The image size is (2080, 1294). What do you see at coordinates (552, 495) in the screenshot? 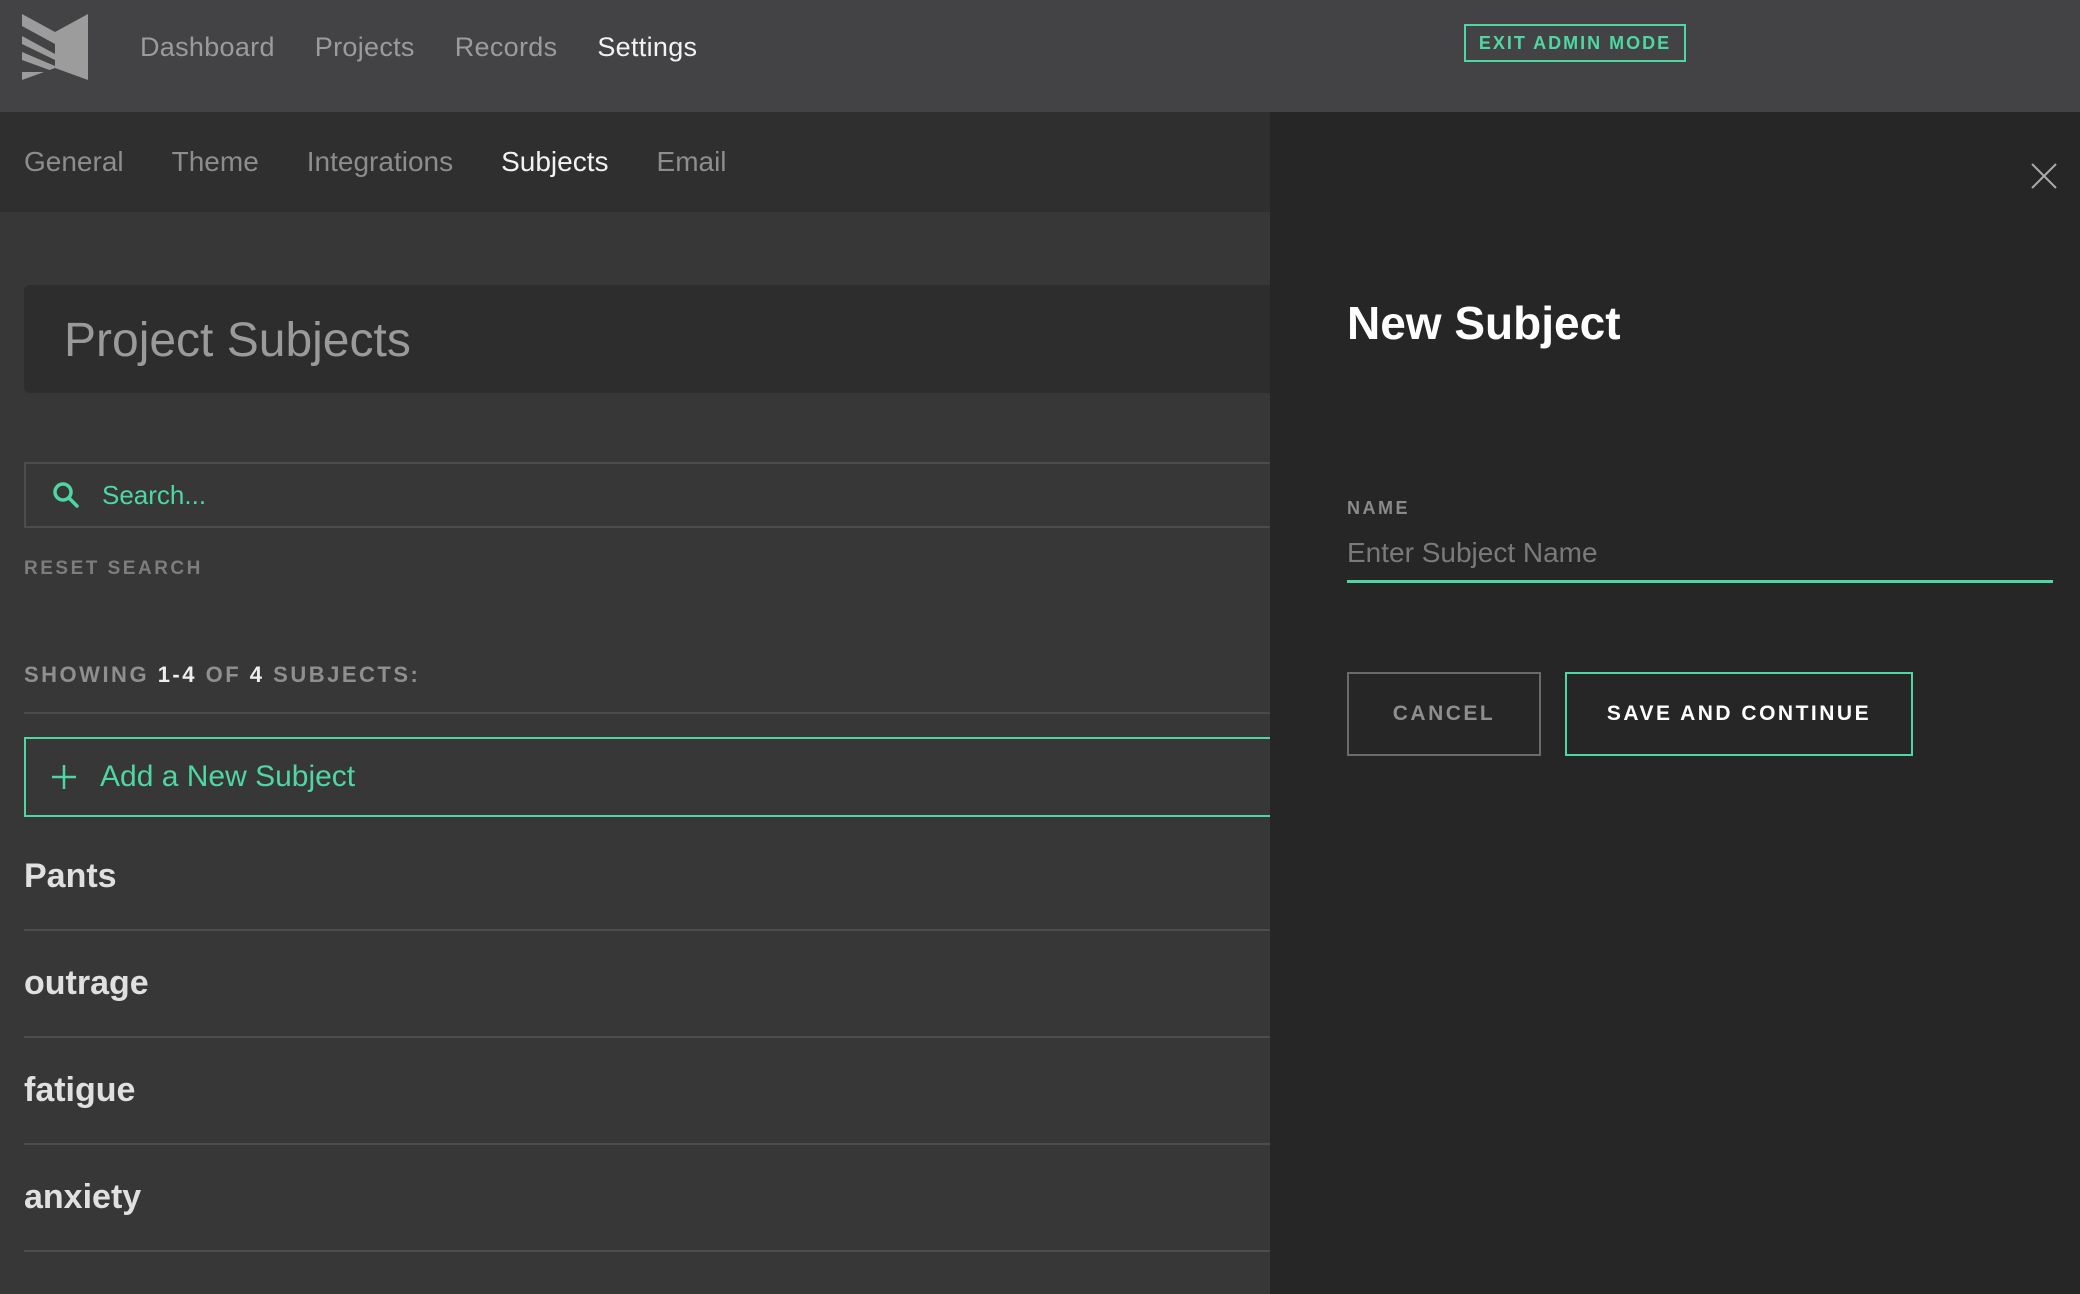
I see `search-input` at bounding box center [552, 495].